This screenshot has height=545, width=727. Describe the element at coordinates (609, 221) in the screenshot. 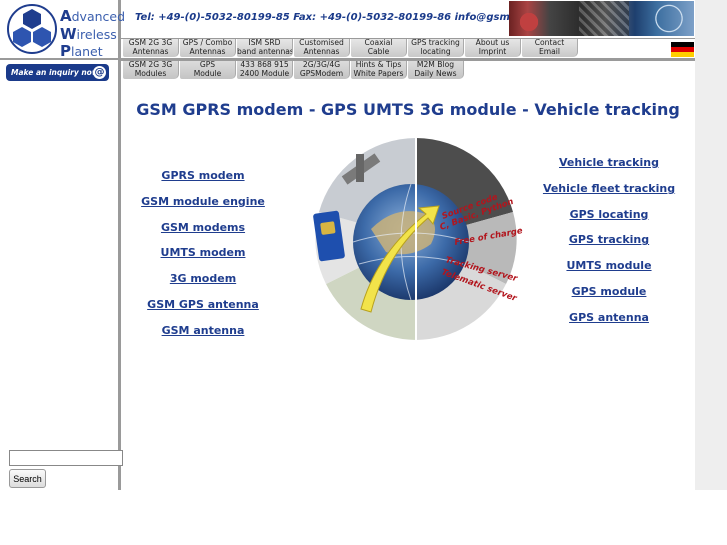

I see `right-link-2: GPS locating` at that location.